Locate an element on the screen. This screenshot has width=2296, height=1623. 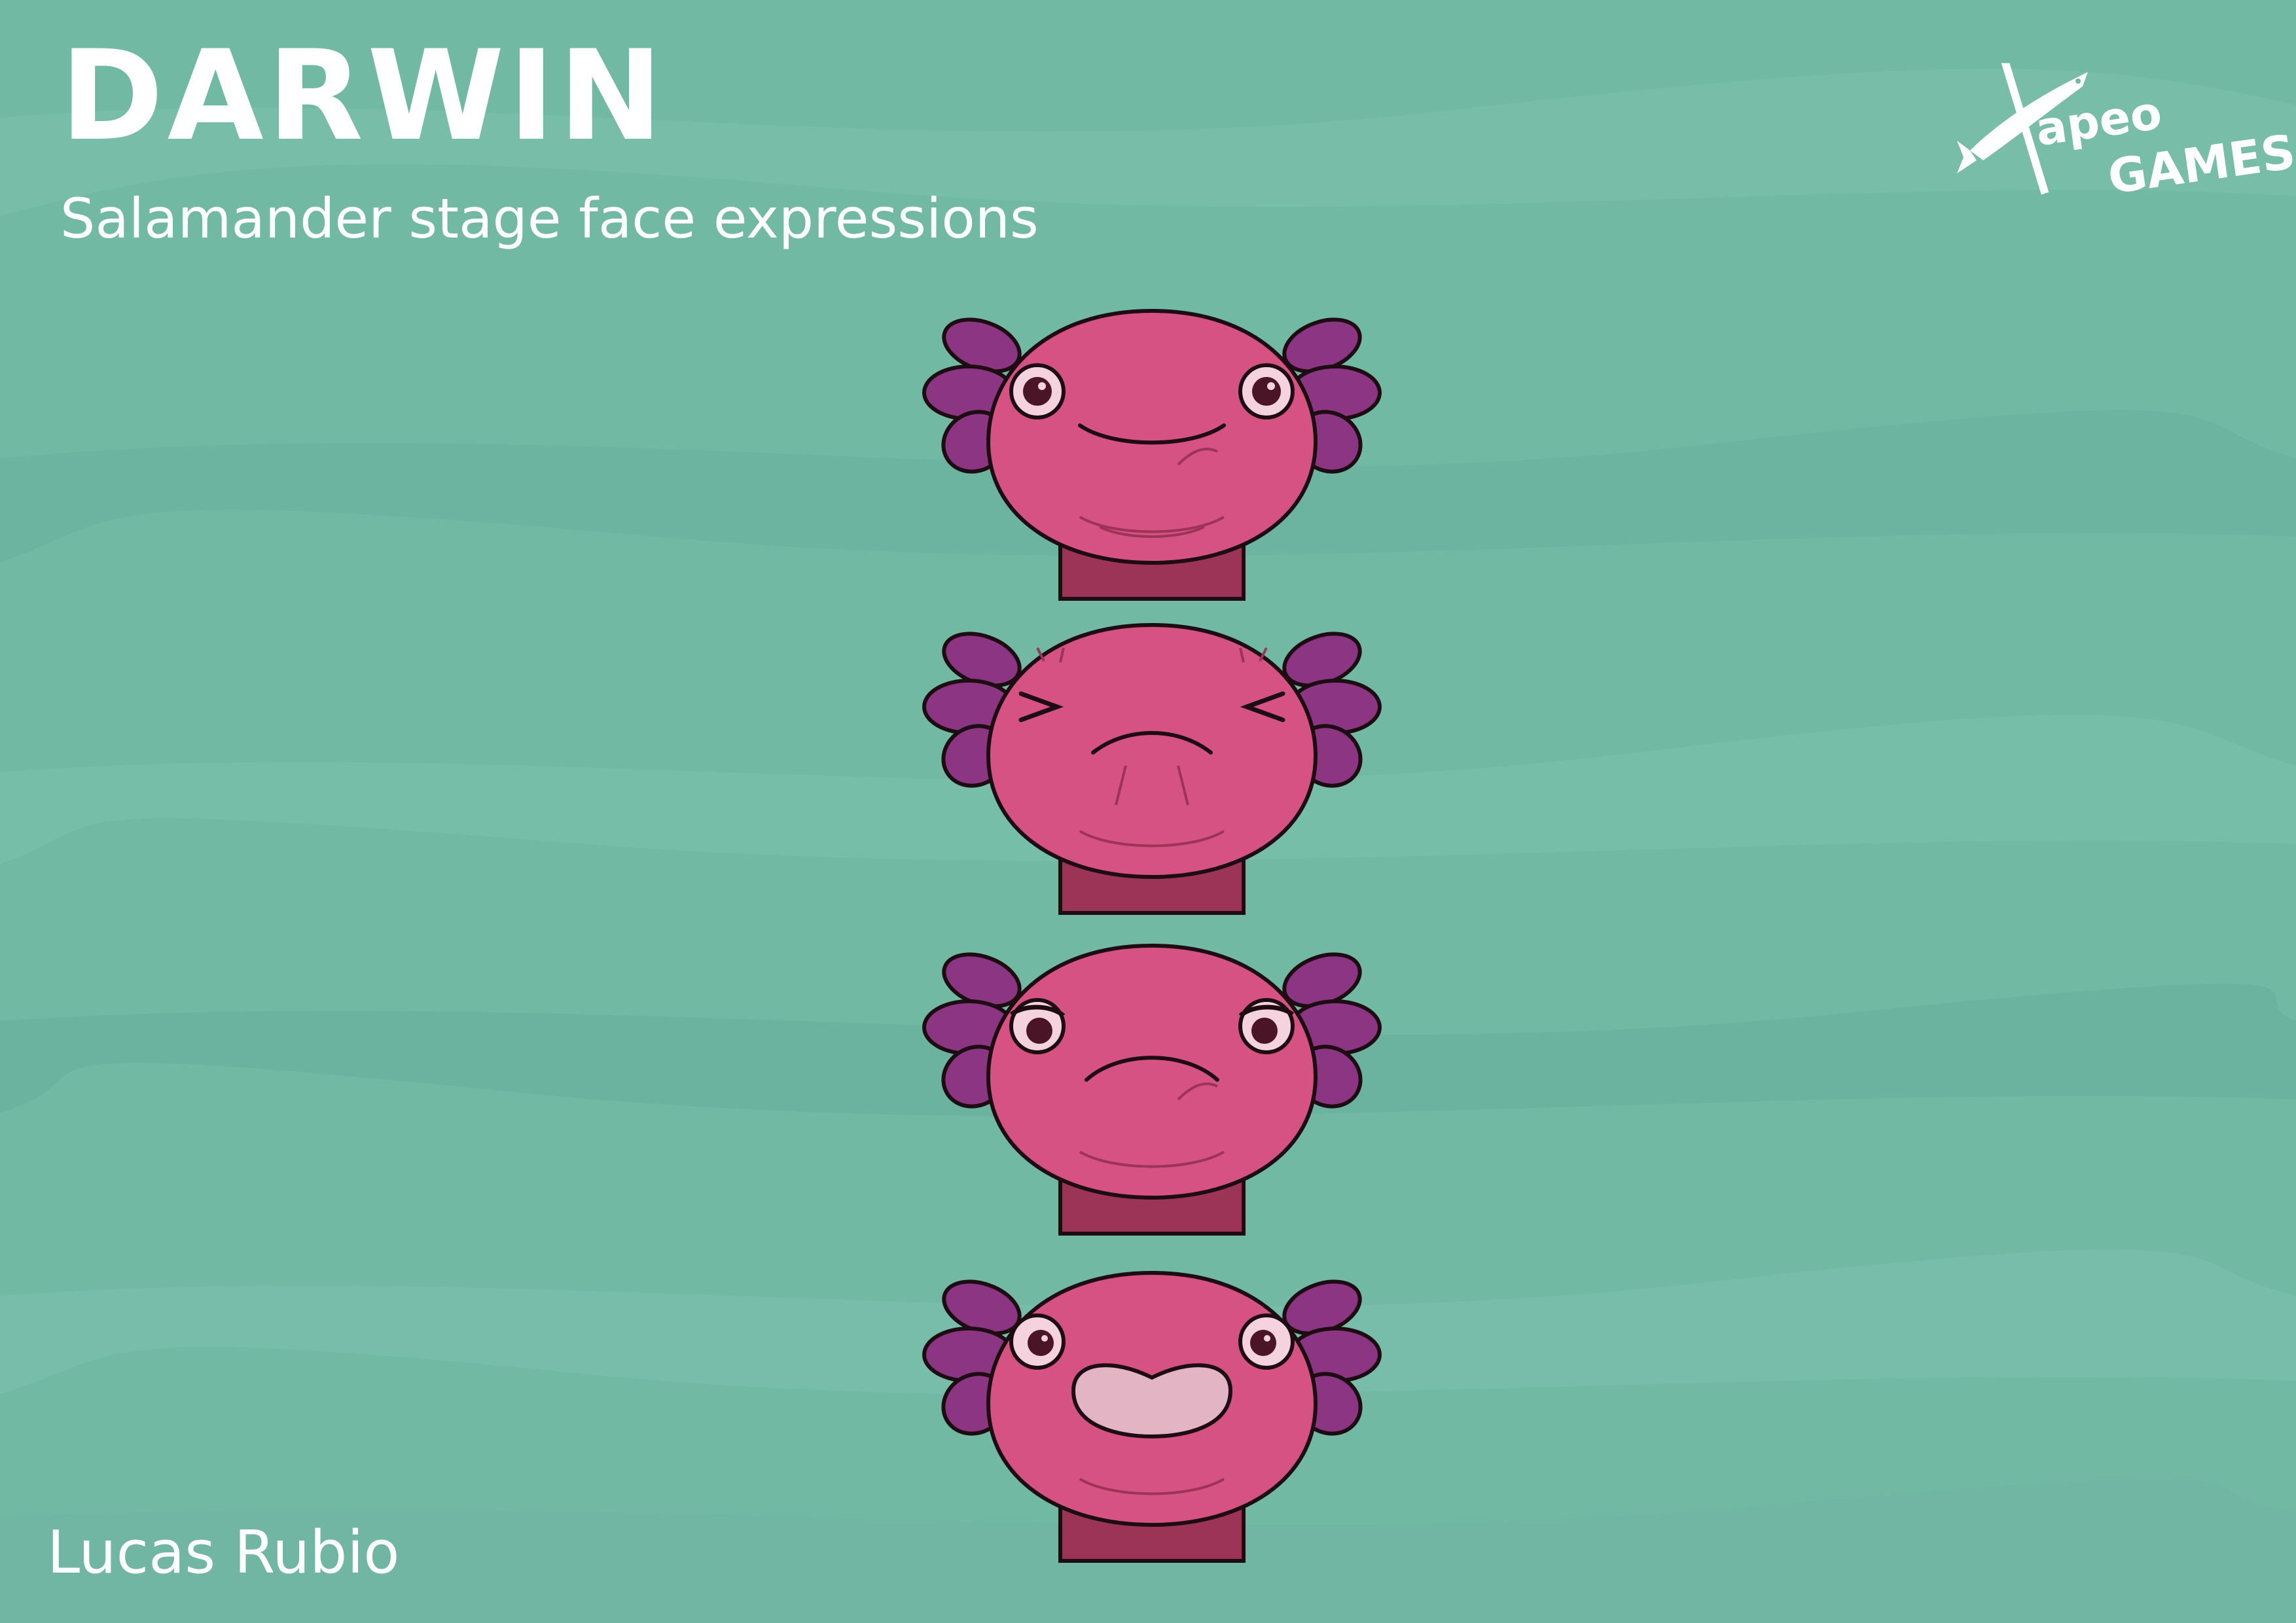
axolotl-face-grin is located at coordinates (1152, 1417).